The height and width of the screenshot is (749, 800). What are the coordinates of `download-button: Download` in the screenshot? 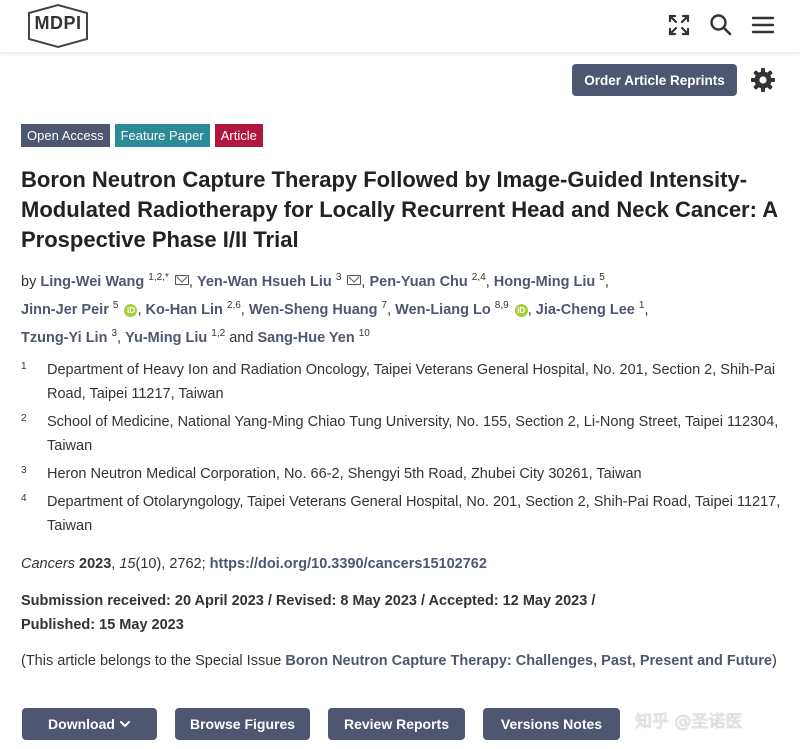 It's located at (89, 724).